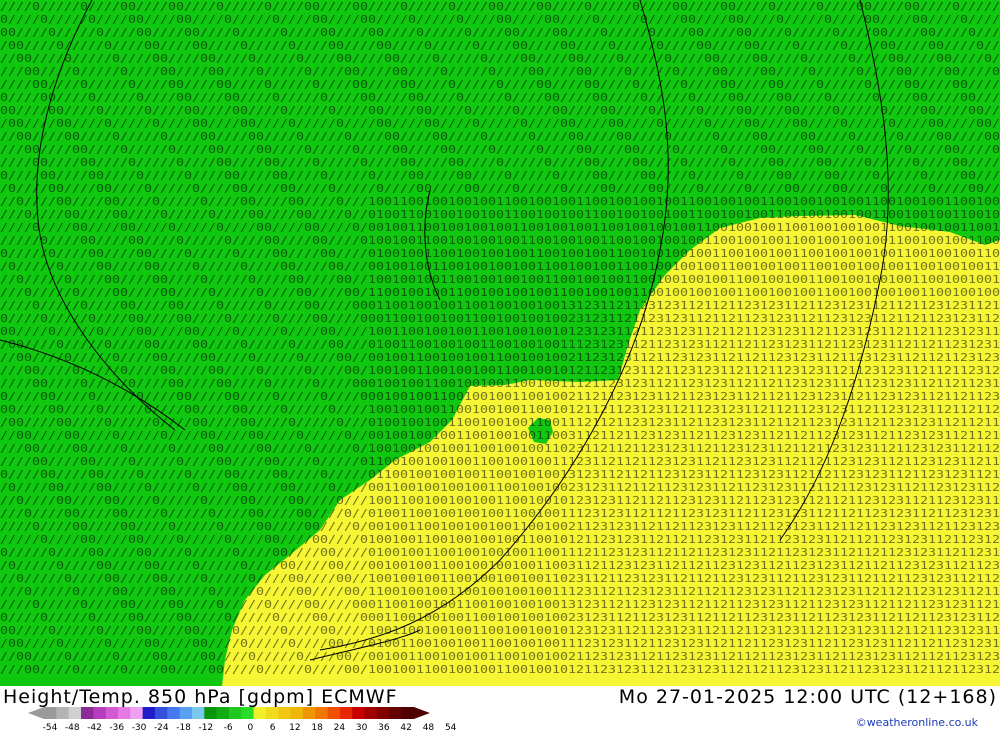 This screenshot has width=1000, height=733. I want to click on scale-tick-label: 18, so click(317, 728).